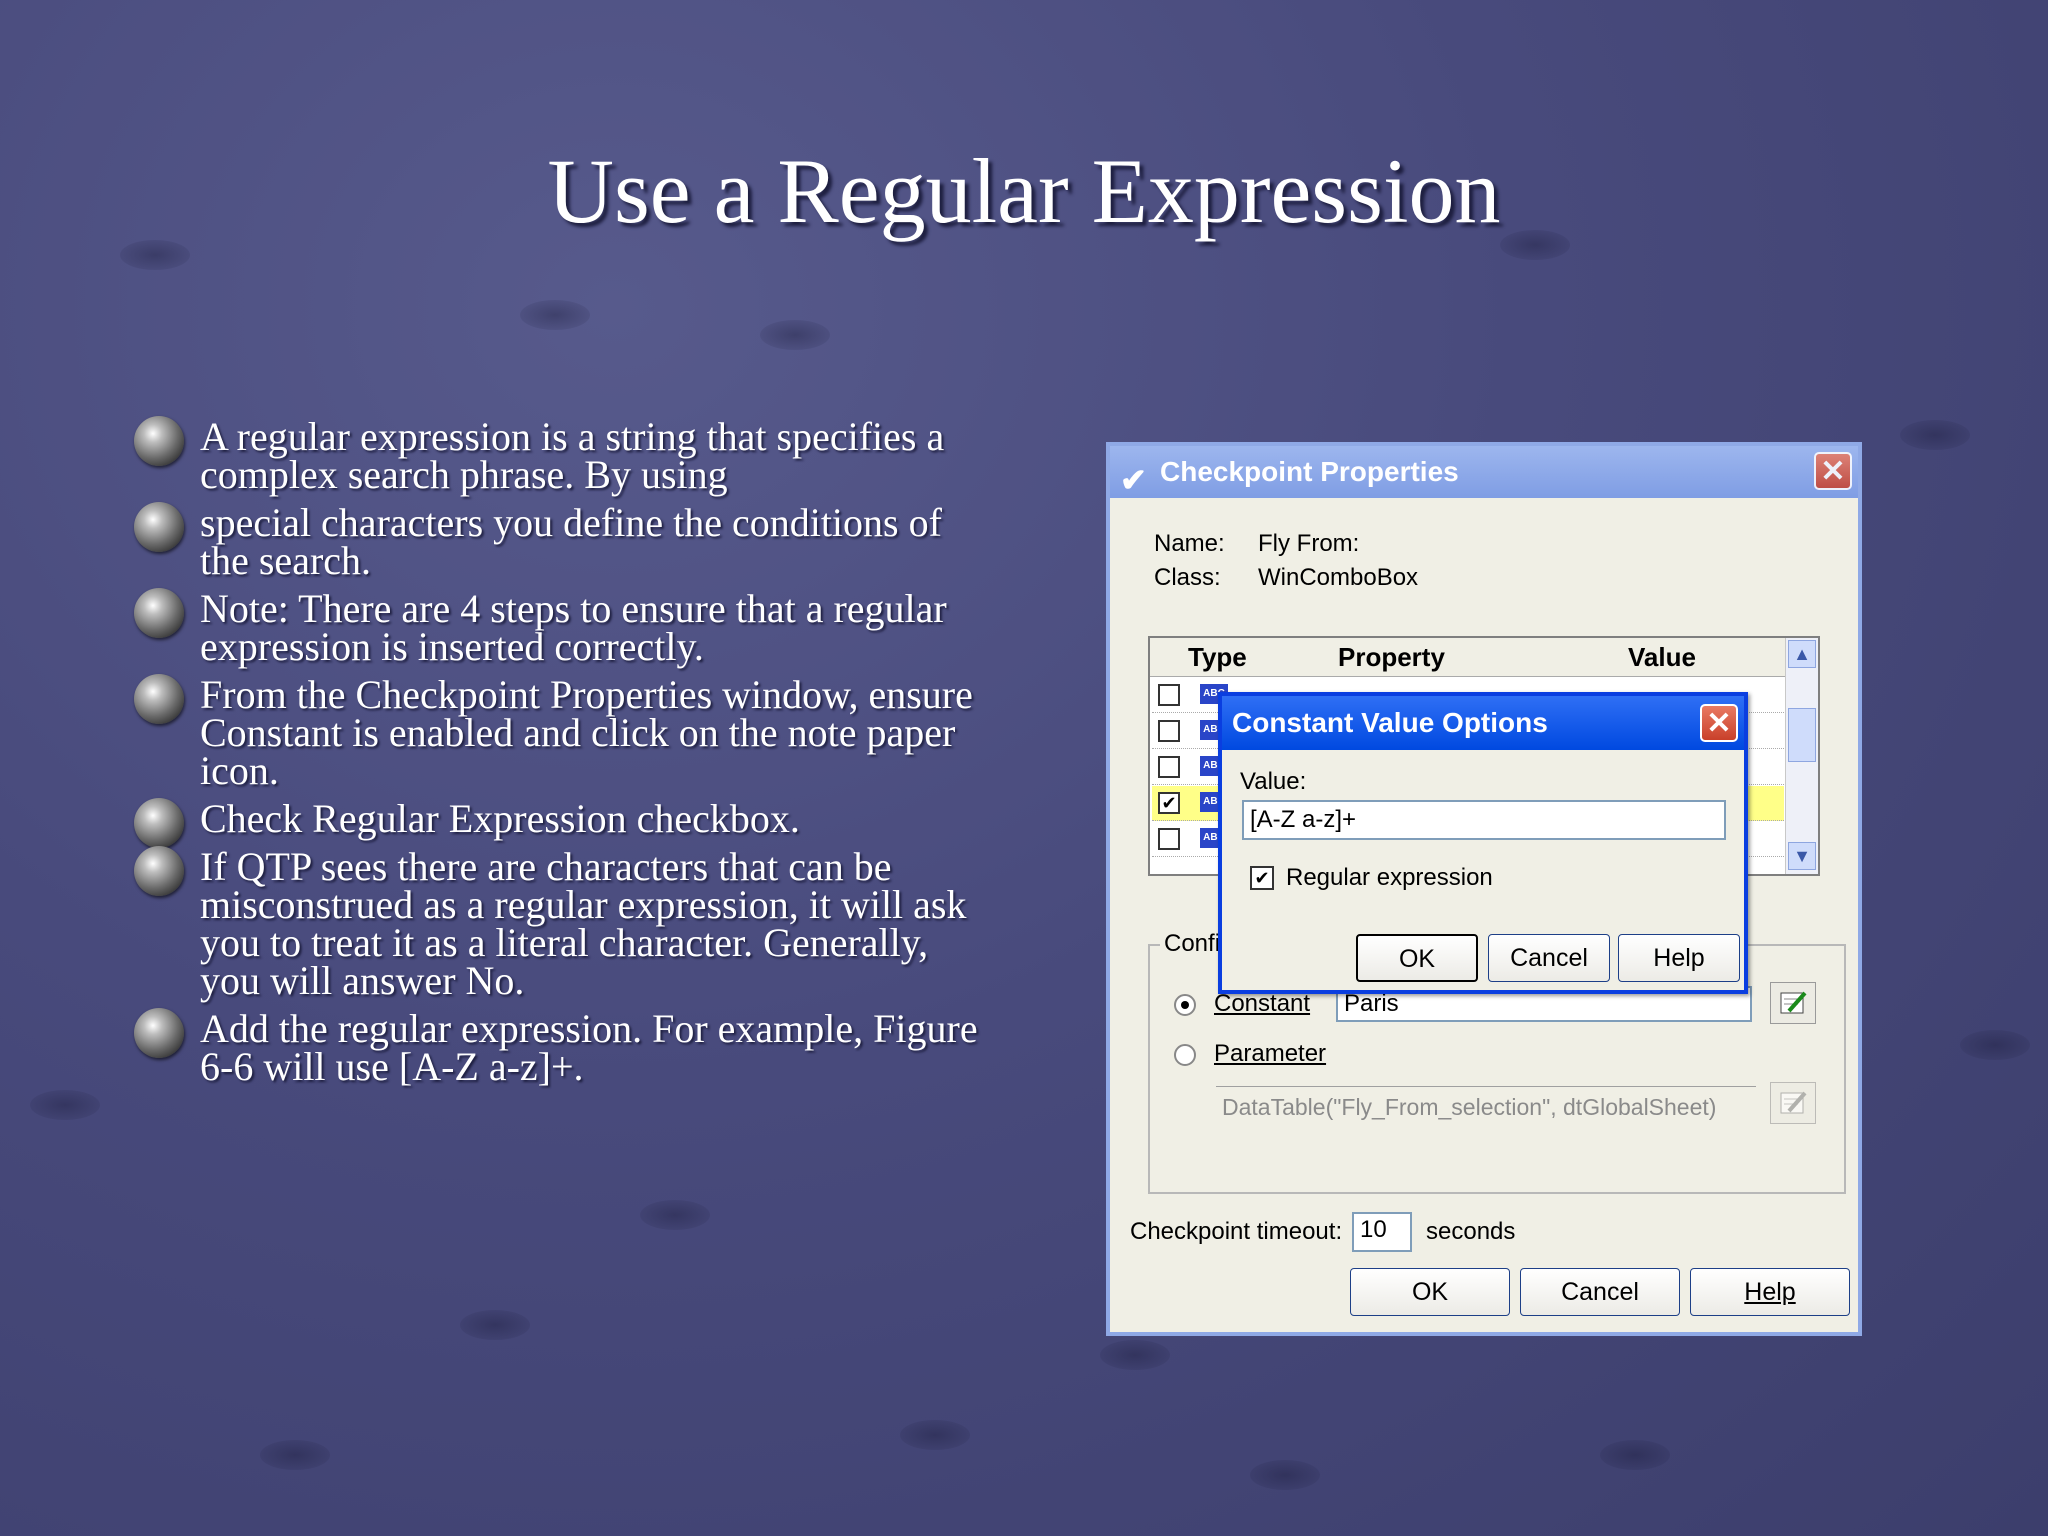  Describe the element at coordinates (1390, 722) in the screenshot. I see `constant-dialog-title: Constant Value Options` at that location.